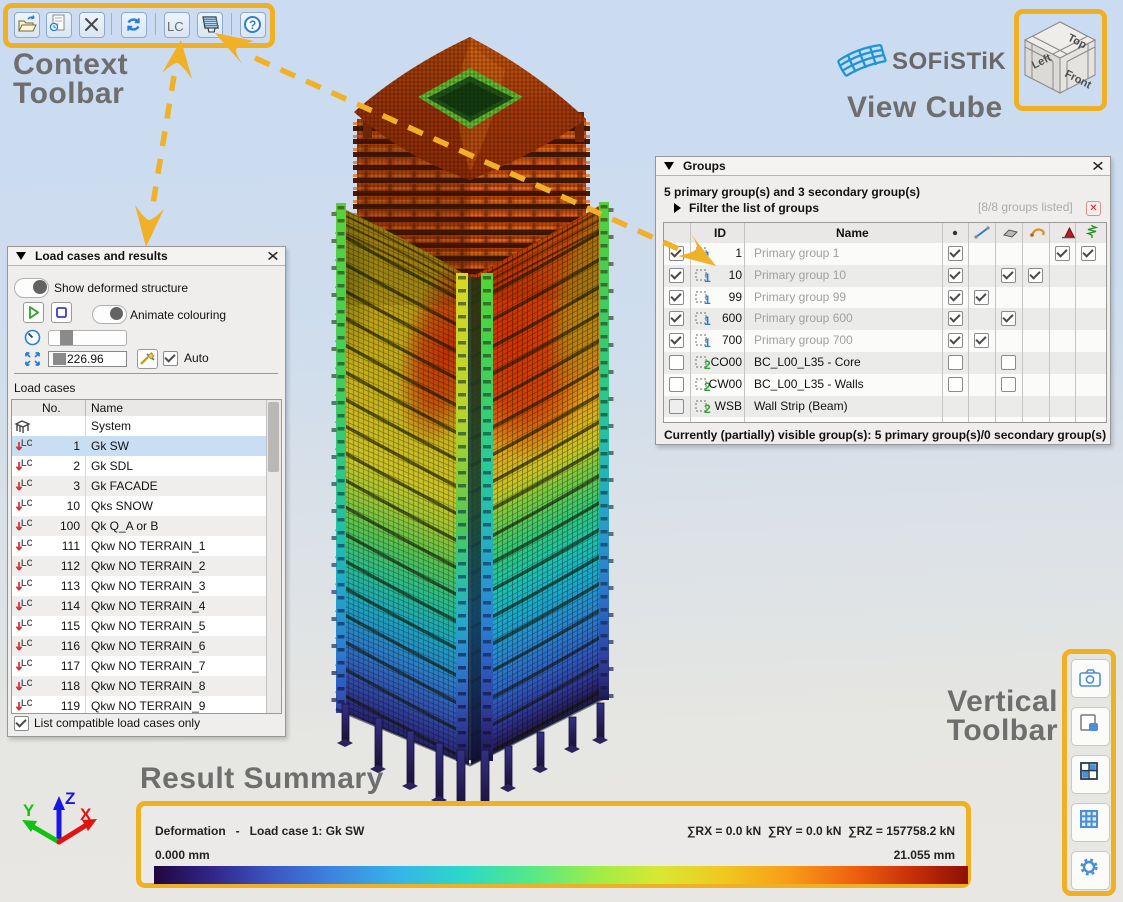 The height and width of the screenshot is (902, 1123). What do you see at coordinates (86, 814) in the screenshot?
I see `svg-text: X` at bounding box center [86, 814].